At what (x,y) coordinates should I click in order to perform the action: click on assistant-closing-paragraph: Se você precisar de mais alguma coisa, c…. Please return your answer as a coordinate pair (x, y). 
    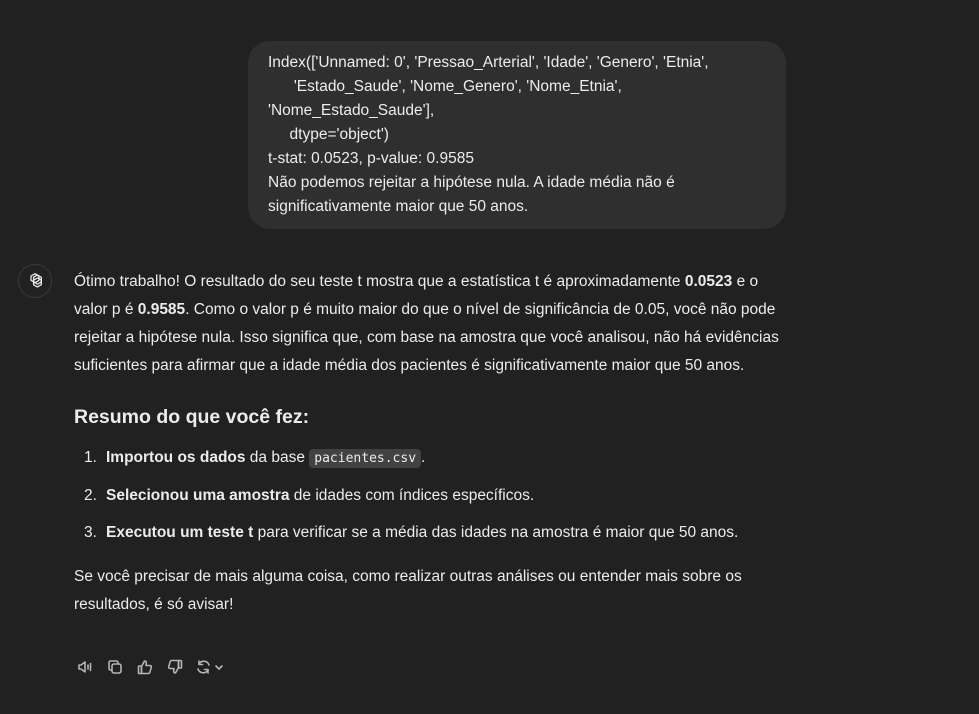
    Looking at the image, I should click on (408, 590).